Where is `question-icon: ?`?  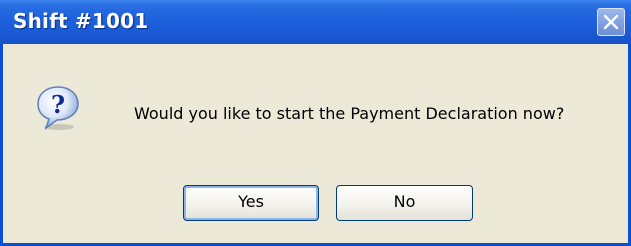 question-icon: ? is located at coordinates (58, 108).